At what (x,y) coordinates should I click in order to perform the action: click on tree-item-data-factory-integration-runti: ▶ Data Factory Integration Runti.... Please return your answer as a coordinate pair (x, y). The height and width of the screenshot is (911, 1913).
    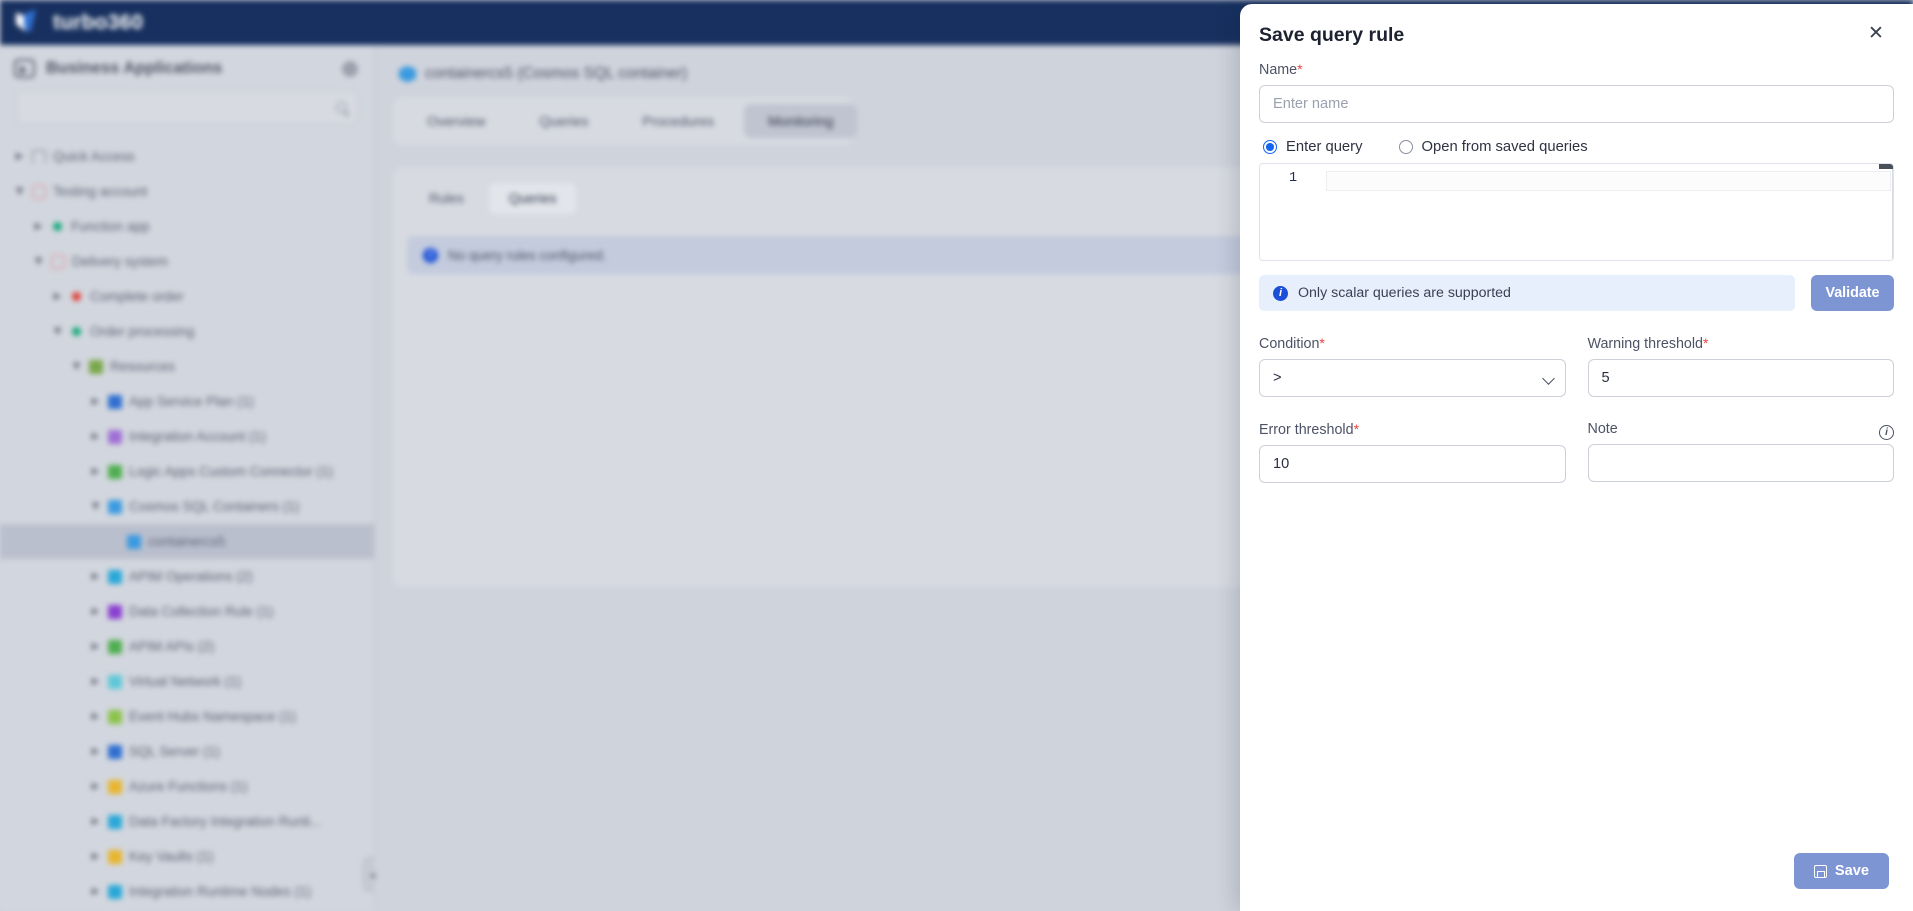
    Looking at the image, I should click on (187, 821).